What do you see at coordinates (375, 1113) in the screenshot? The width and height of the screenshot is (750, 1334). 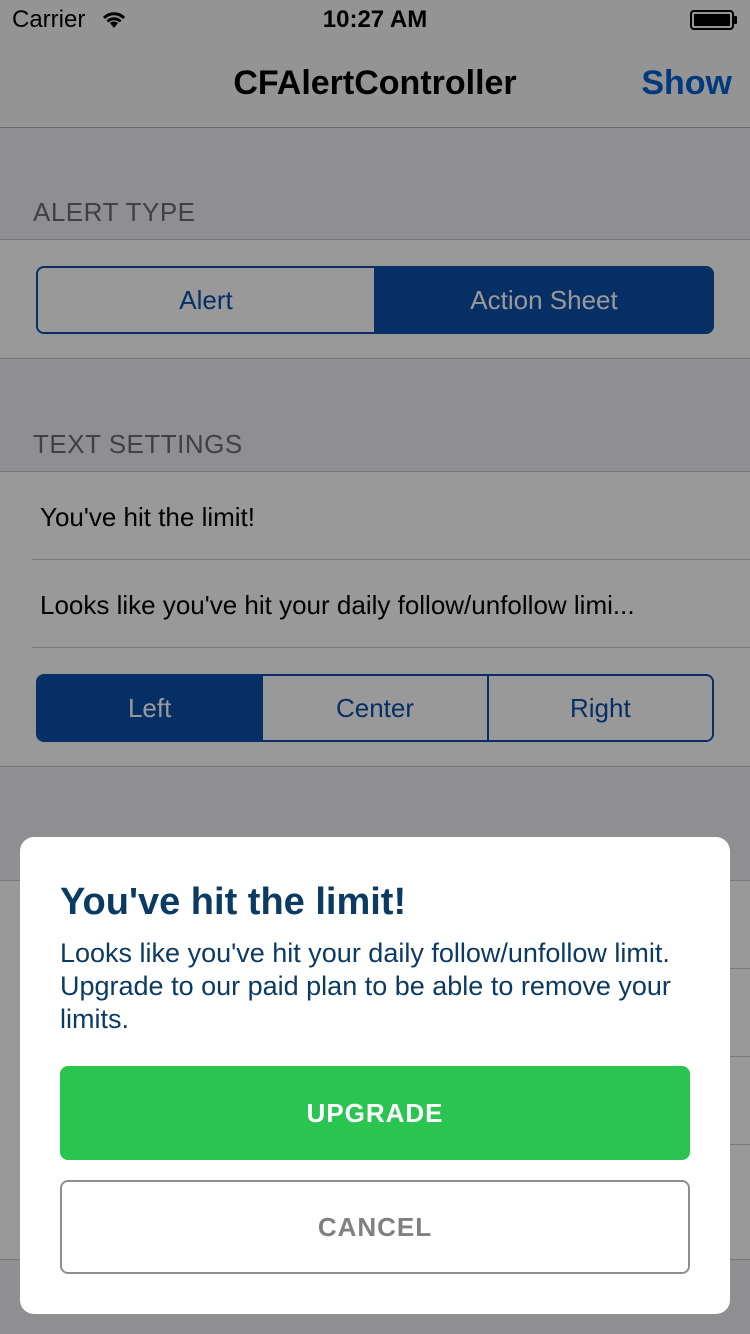 I see `upgrade-button: UPGRADE` at bounding box center [375, 1113].